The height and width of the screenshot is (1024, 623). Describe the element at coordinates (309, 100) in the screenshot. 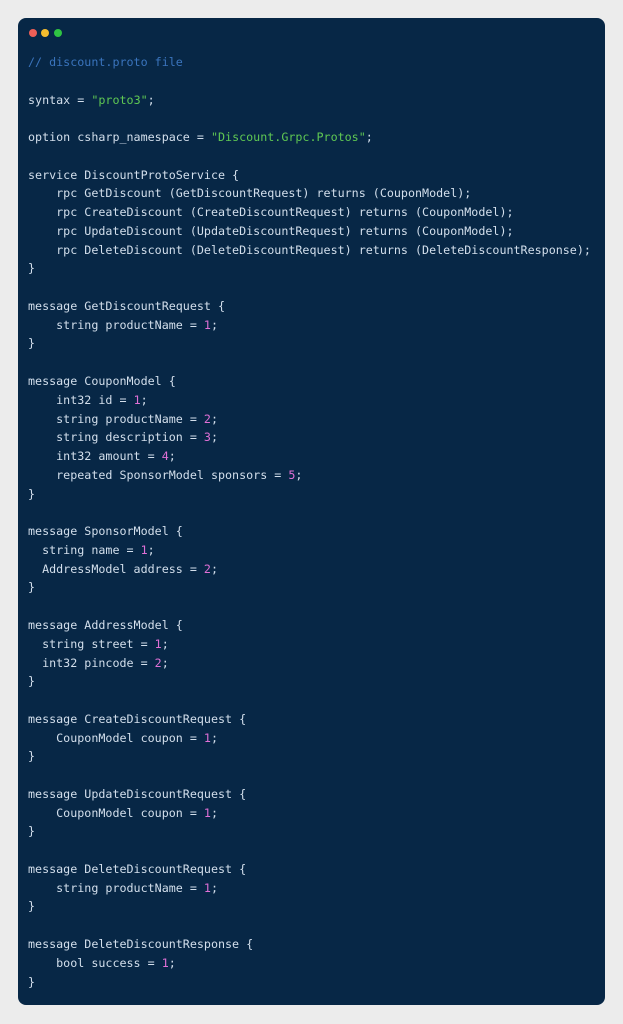

I see `code-line: syntax = "proto3";` at that location.